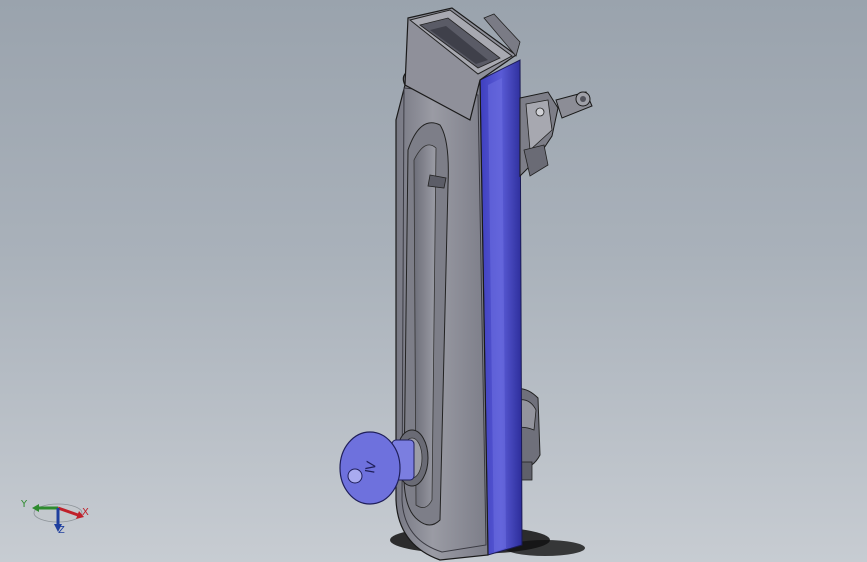  I want to click on z-axis-label: Z, so click(61, 530).